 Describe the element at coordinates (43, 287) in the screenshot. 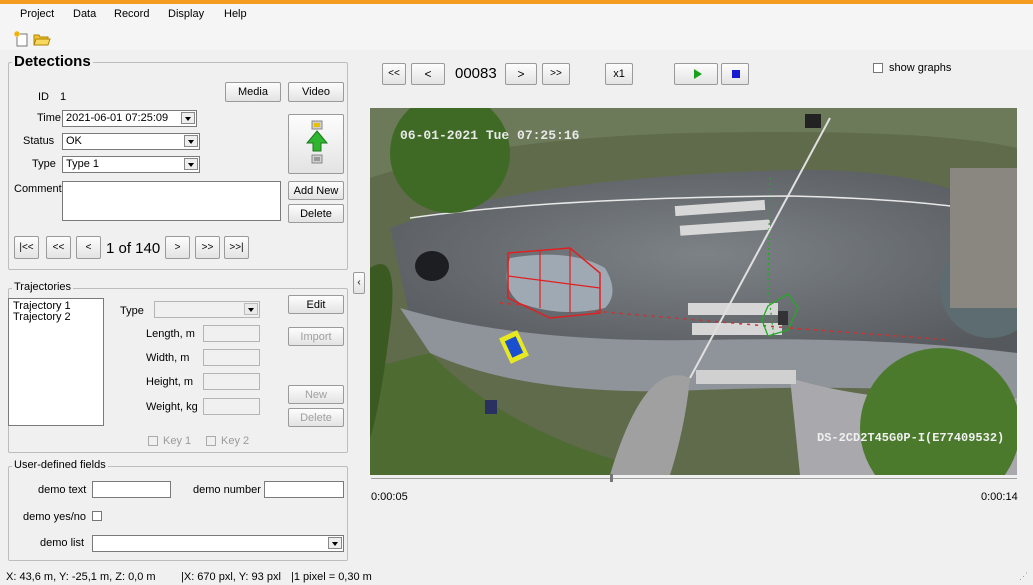

I see `trajectories-title: Trajectories` at that location.